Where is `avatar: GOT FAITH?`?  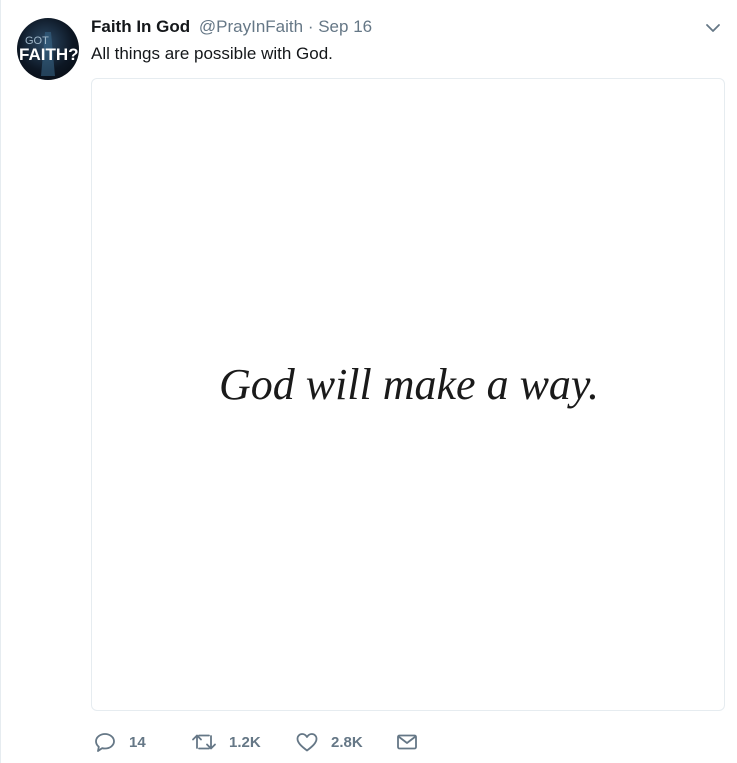
avatar: GOT FAITH? is located at coordinates (48, 49).